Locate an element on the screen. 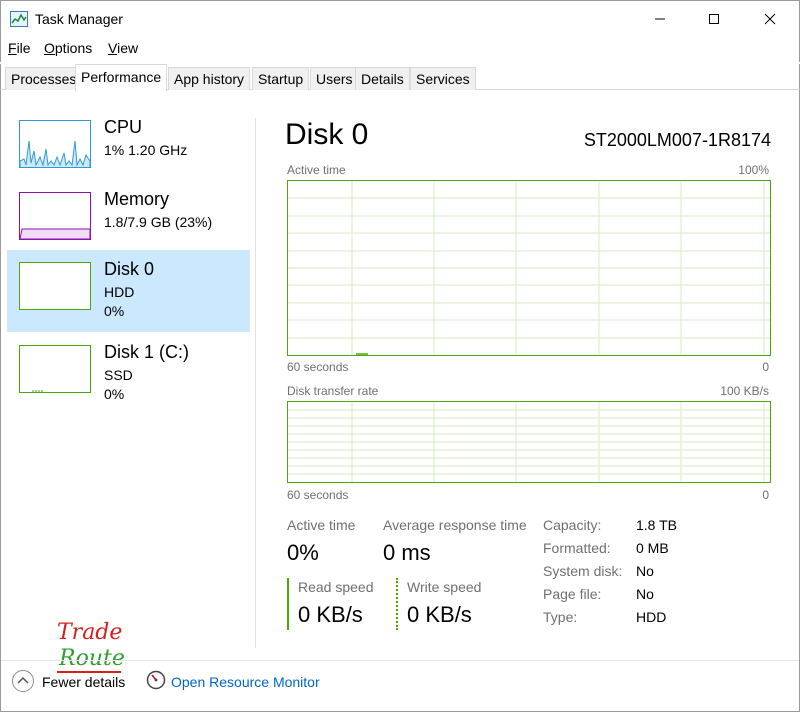  write-speed-indicator is located at coordinates (397, 604).